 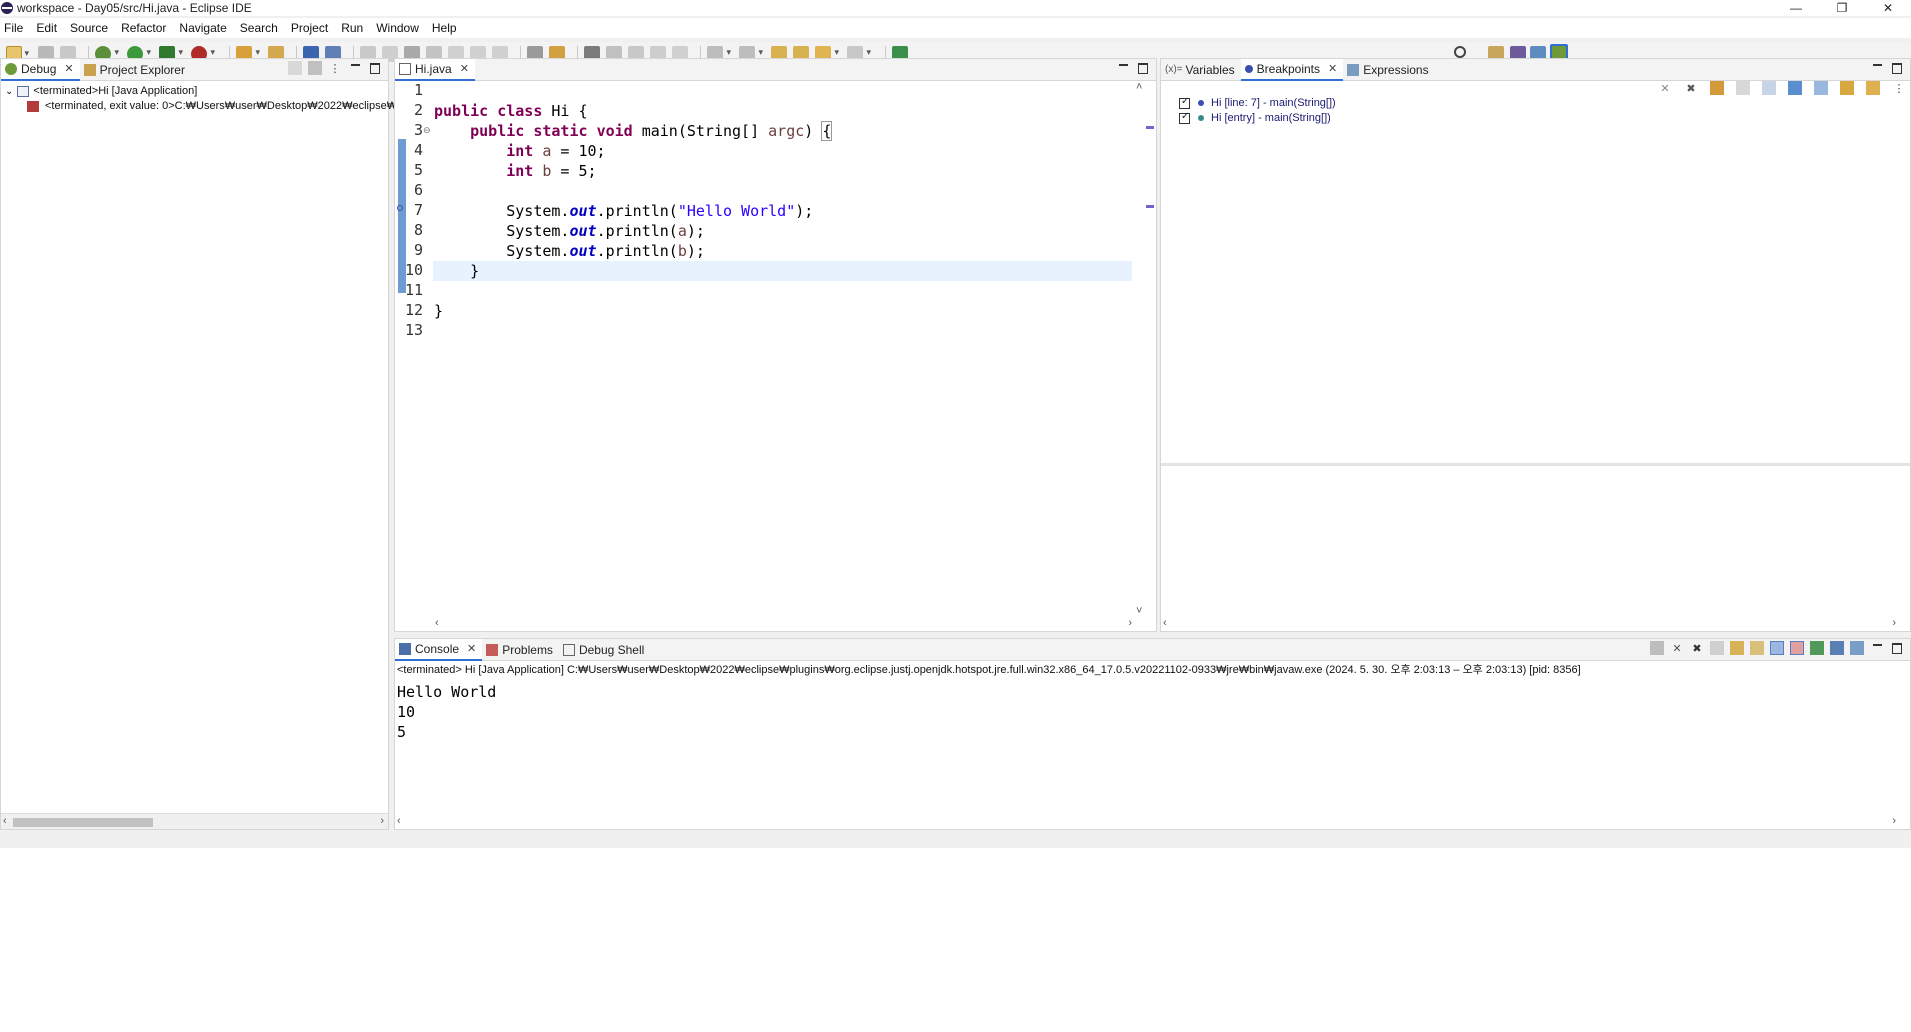 I want to click on go-to-file-icon, so click(x=1743, y=88).